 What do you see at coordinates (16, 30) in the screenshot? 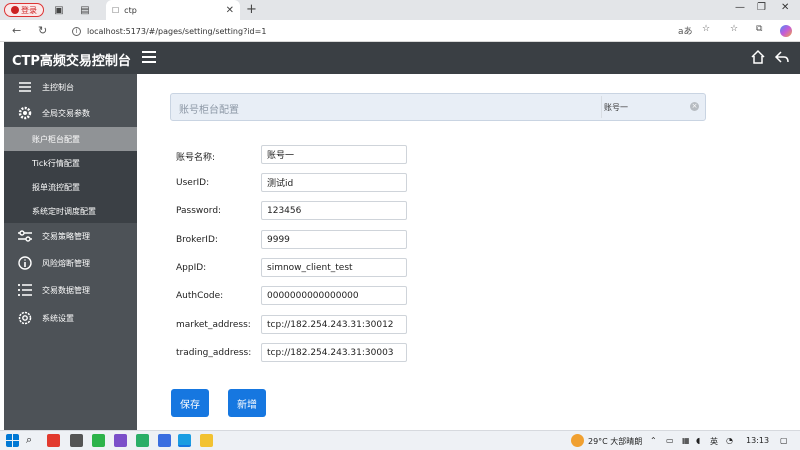
I see `back-icon: ←` at bounding box center [16, 30].